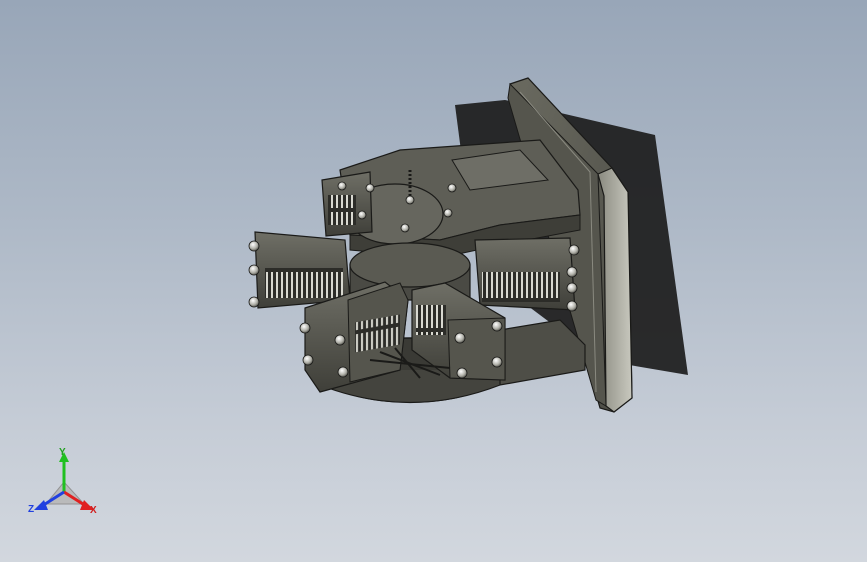 The height and width of the screenshot is (562, 867). What do you see at coordinates (347, 204) in the screenshot?
I see `heatsink-module-top-left` at bounding box center [347, 204].